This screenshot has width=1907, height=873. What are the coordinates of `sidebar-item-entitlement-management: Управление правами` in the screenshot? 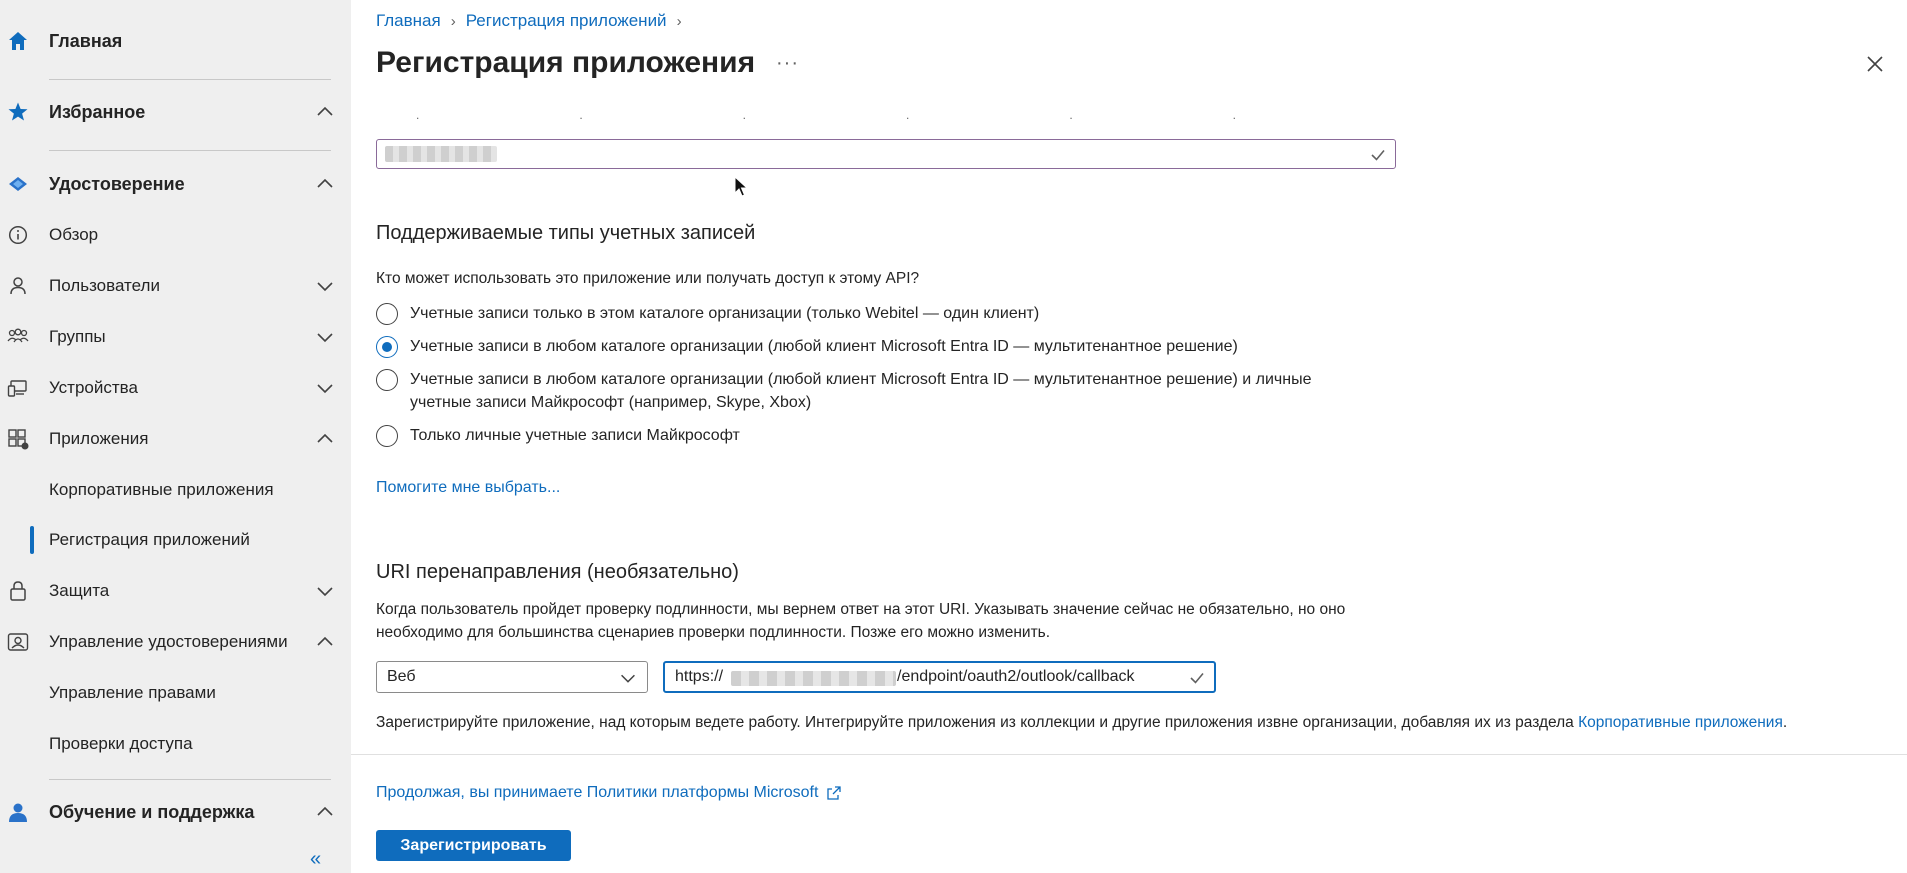 It's located at (175, 693).